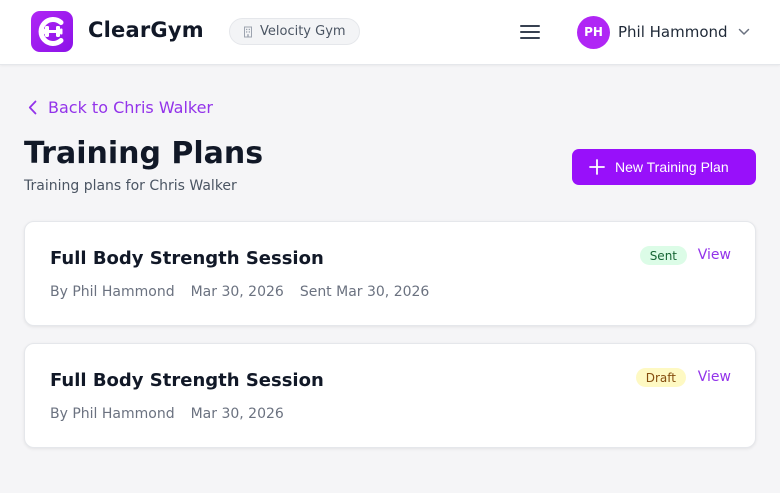 This screenshot has height=493, width=780. I want to click on app-logo, so click(52, 31).